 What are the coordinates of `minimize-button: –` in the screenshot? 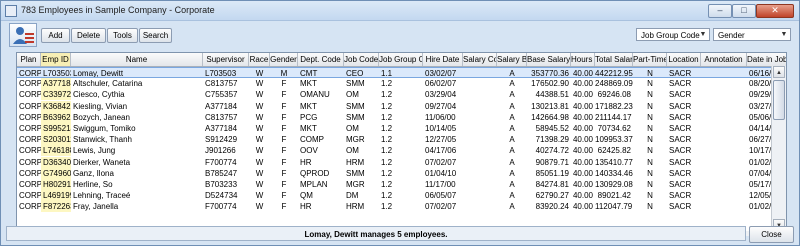 It's located at (720, 11).